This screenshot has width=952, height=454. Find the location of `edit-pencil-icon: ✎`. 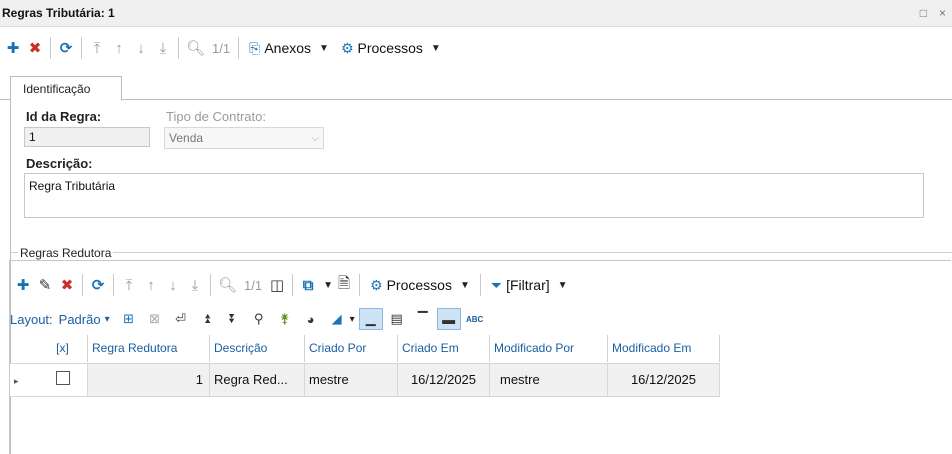

edit-pencil-icon: ✎ is located at coordinates (45, 285).